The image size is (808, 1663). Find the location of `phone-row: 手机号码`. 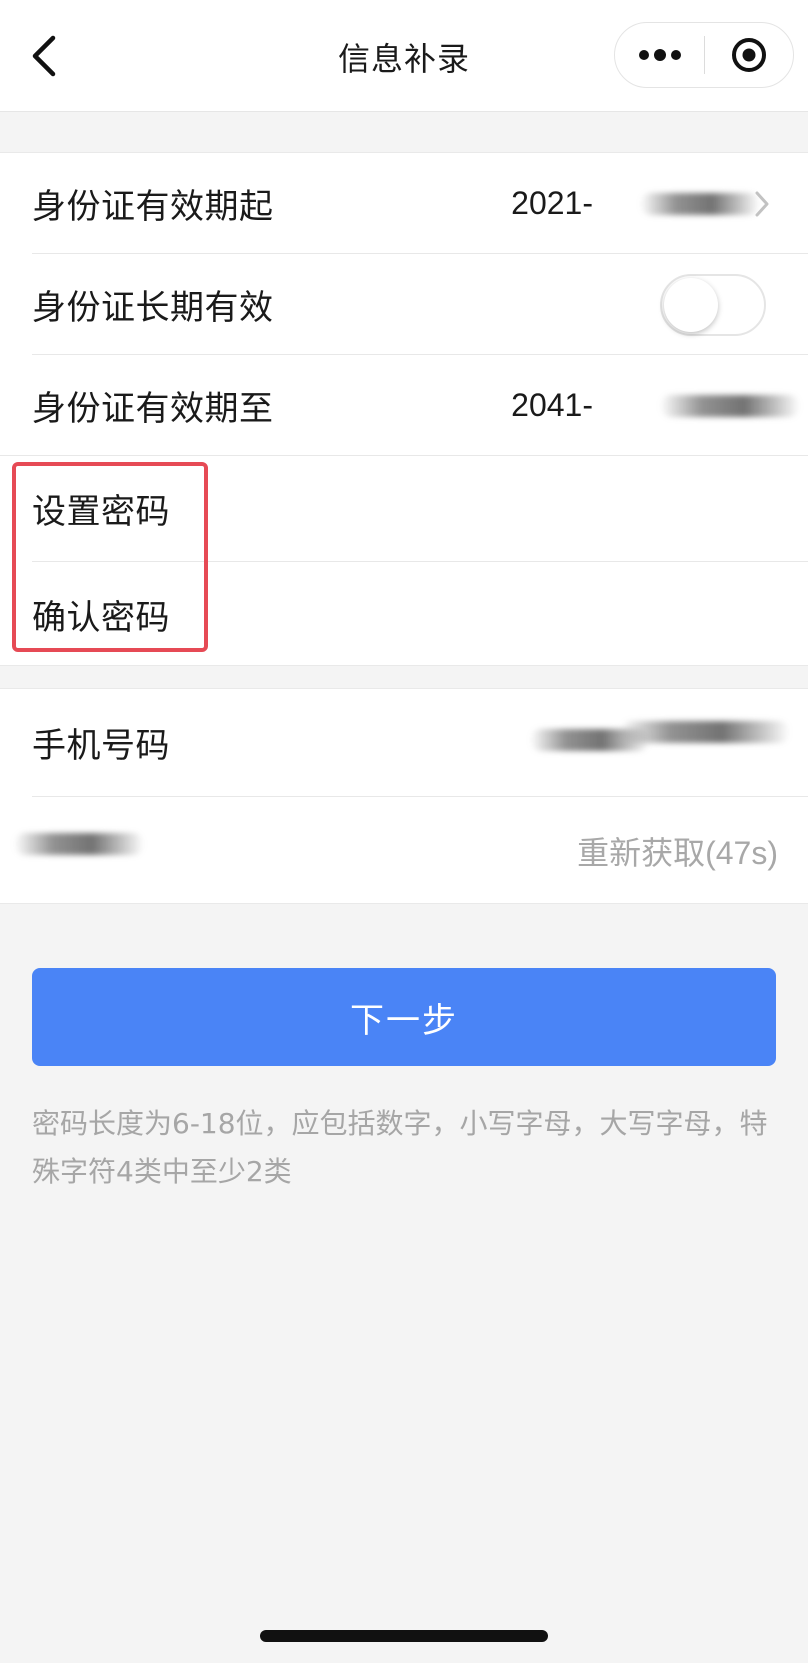

phone-row: 手机号码 is located at coordinates (404, 742).